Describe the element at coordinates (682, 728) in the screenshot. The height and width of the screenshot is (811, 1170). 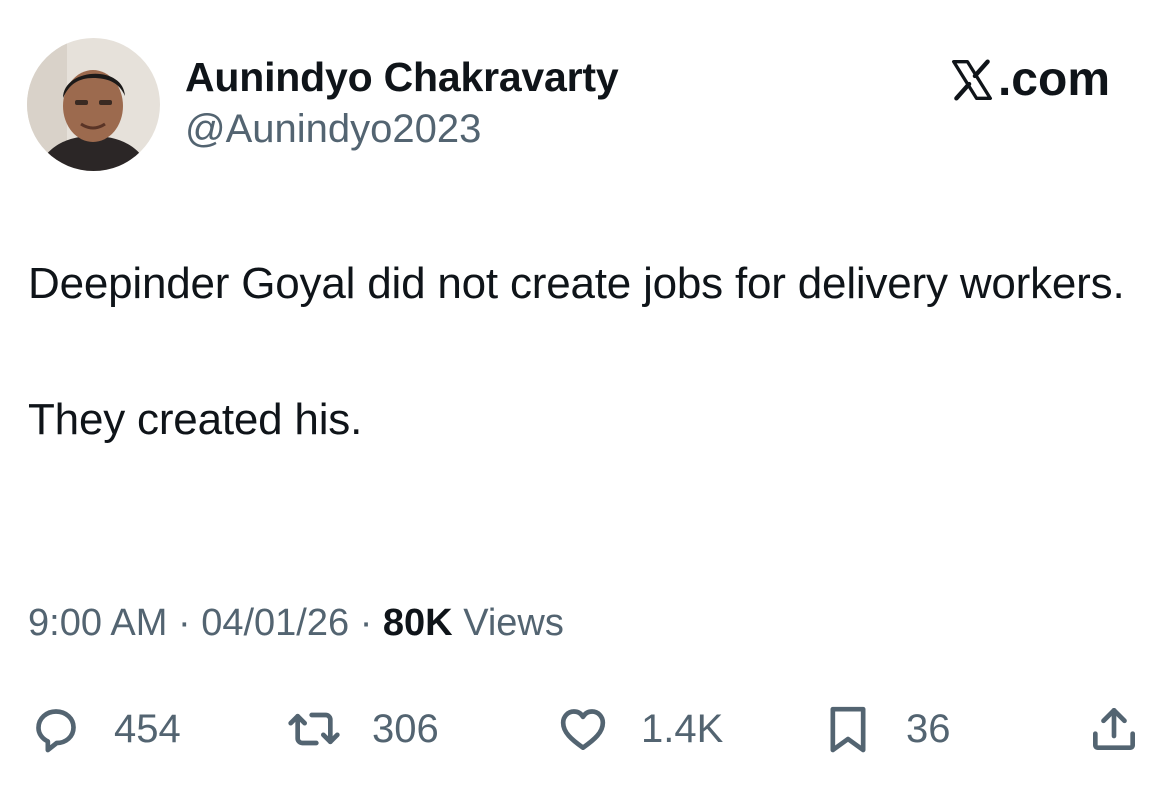
I see `like-count: 1.4K` at that location.